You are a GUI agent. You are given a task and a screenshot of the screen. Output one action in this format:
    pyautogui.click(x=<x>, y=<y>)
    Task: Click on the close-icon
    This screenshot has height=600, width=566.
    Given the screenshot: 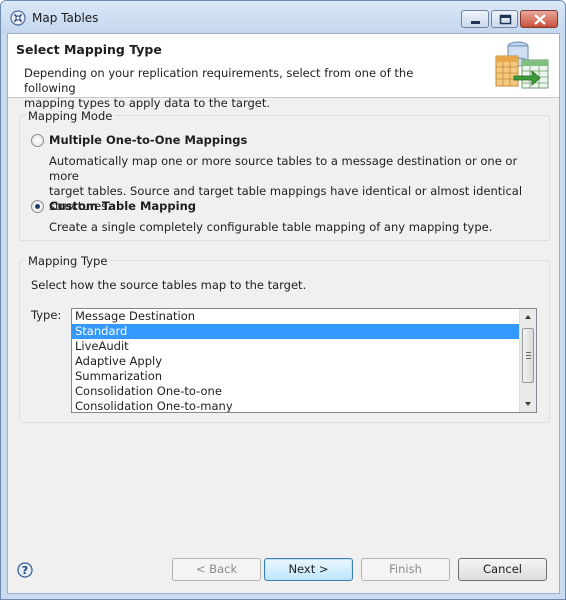 What is the action you would take?
    pyautogui.click(x=540, y=19)
    